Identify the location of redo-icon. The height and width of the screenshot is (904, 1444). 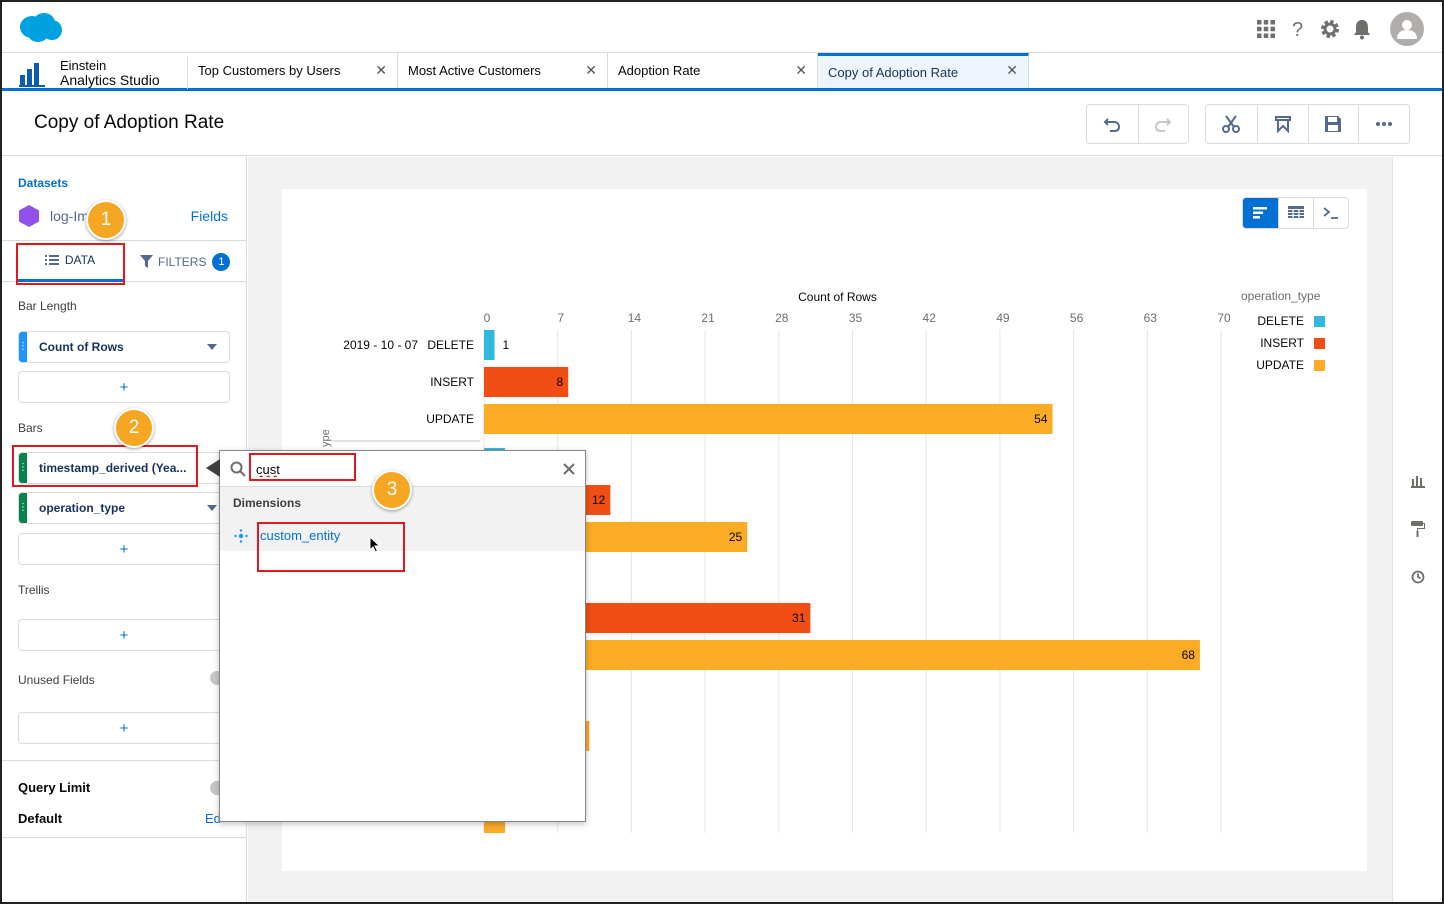
(1163, 125).